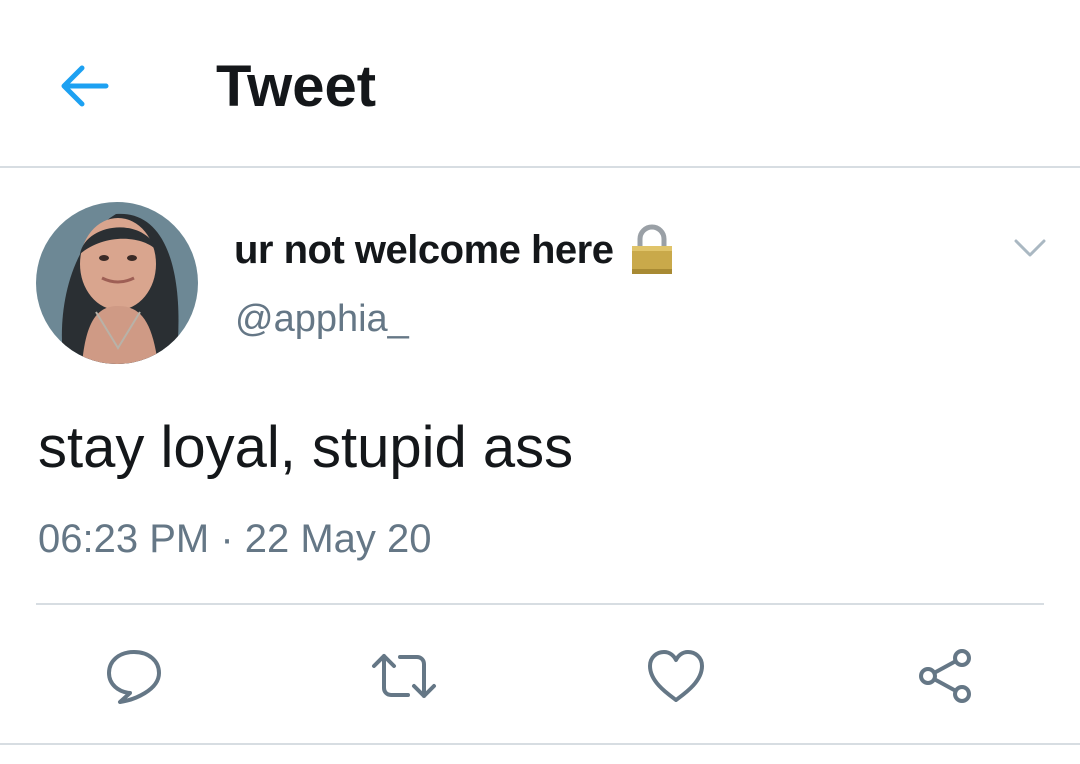  Describe the element at coordinates (424, 249) in the screenshot. I see `display-name: ur not welcome here` at that location.